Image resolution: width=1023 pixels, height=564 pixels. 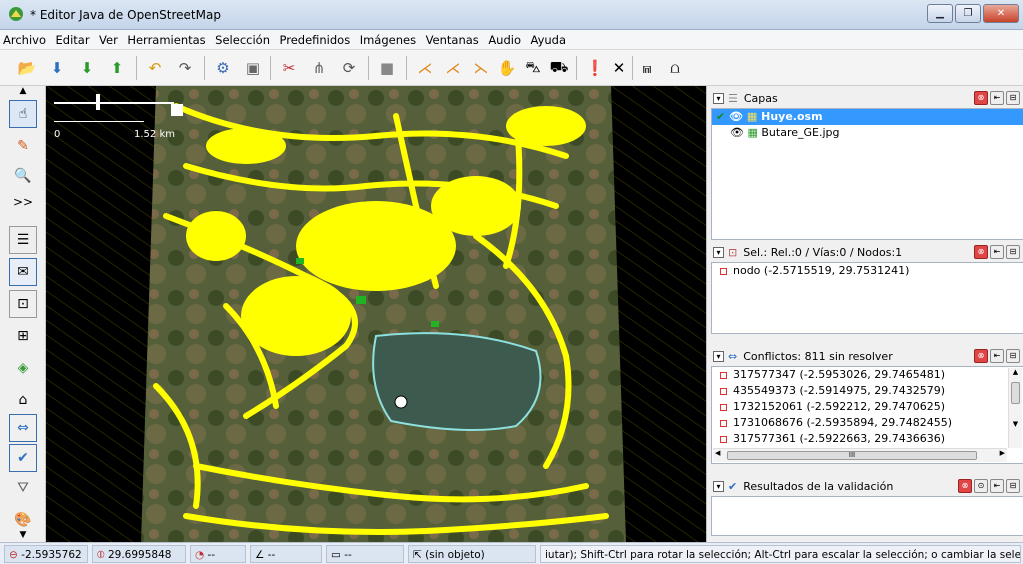 I want to click on menu-archivo: Archivo, so click(x=24, y=40).